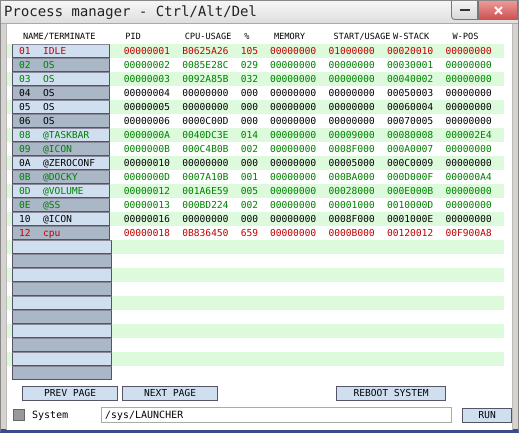 This screenshot has width=519, height=433. What do you see at coordinates (147, 79) in the screenshot?
I see `table-cell-text: 00000003` at bounding box center [147, 79].